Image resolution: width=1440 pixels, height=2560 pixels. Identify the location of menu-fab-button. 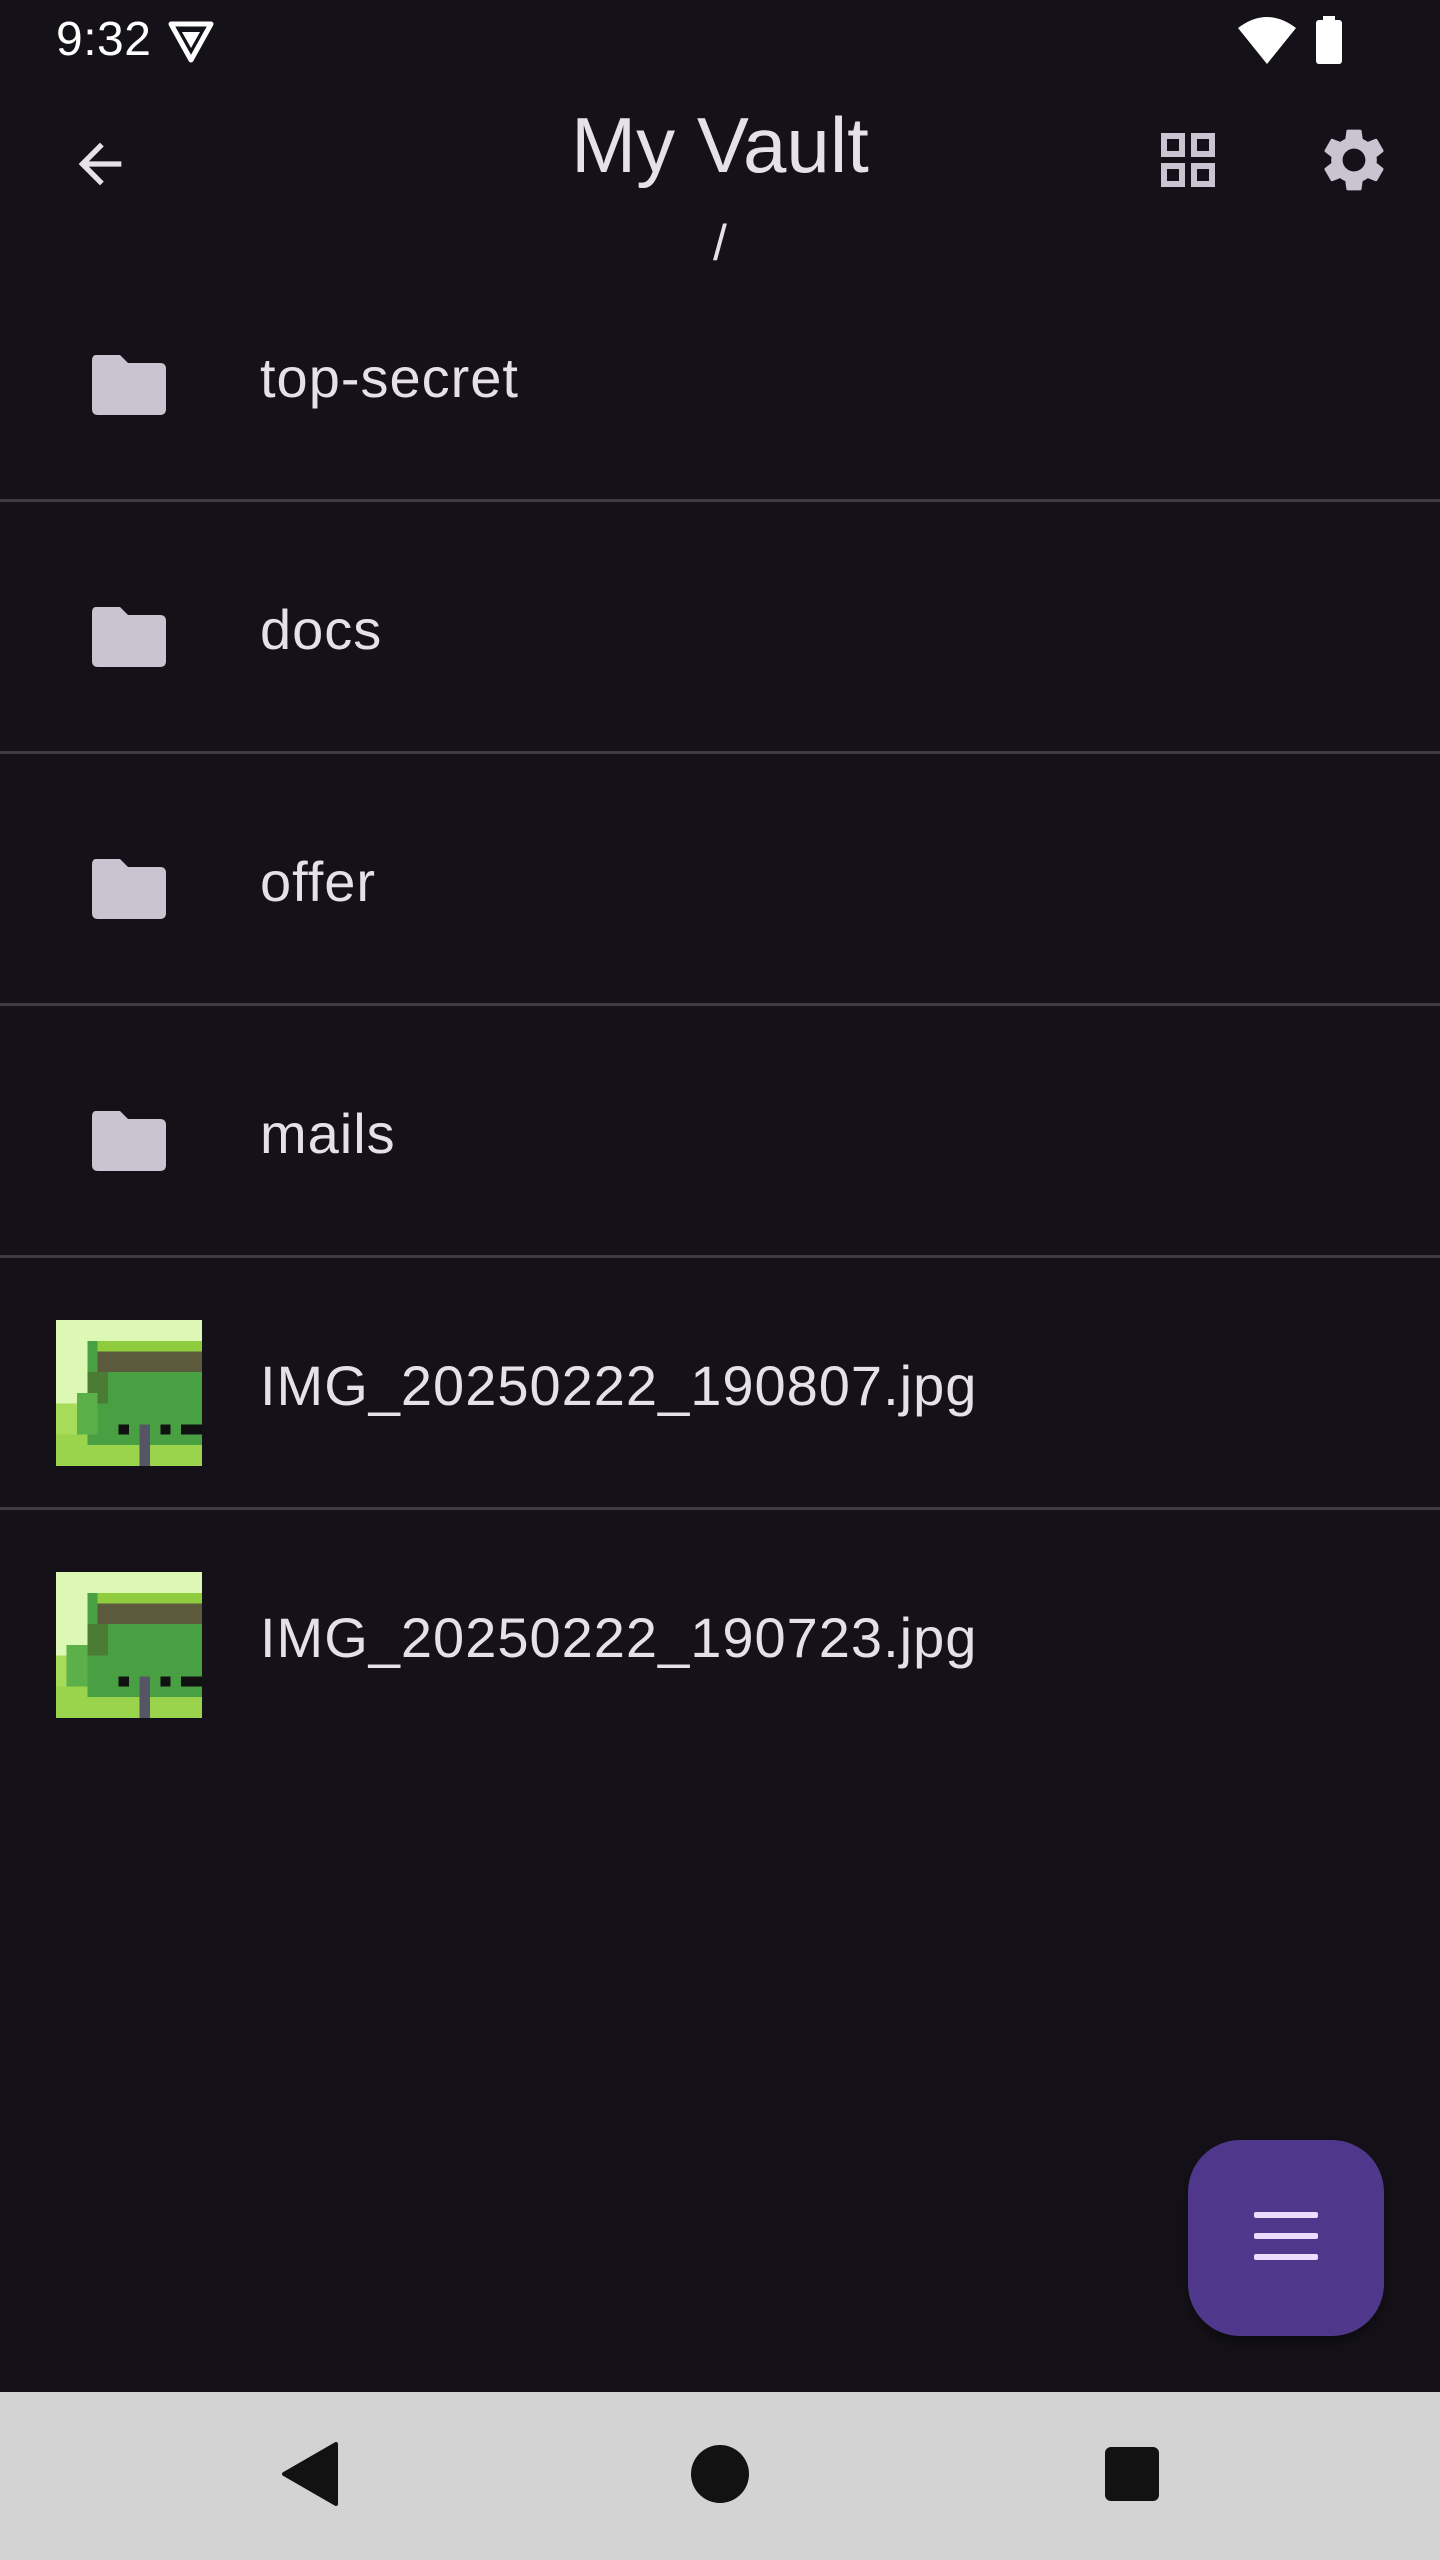
(1286, 2238).